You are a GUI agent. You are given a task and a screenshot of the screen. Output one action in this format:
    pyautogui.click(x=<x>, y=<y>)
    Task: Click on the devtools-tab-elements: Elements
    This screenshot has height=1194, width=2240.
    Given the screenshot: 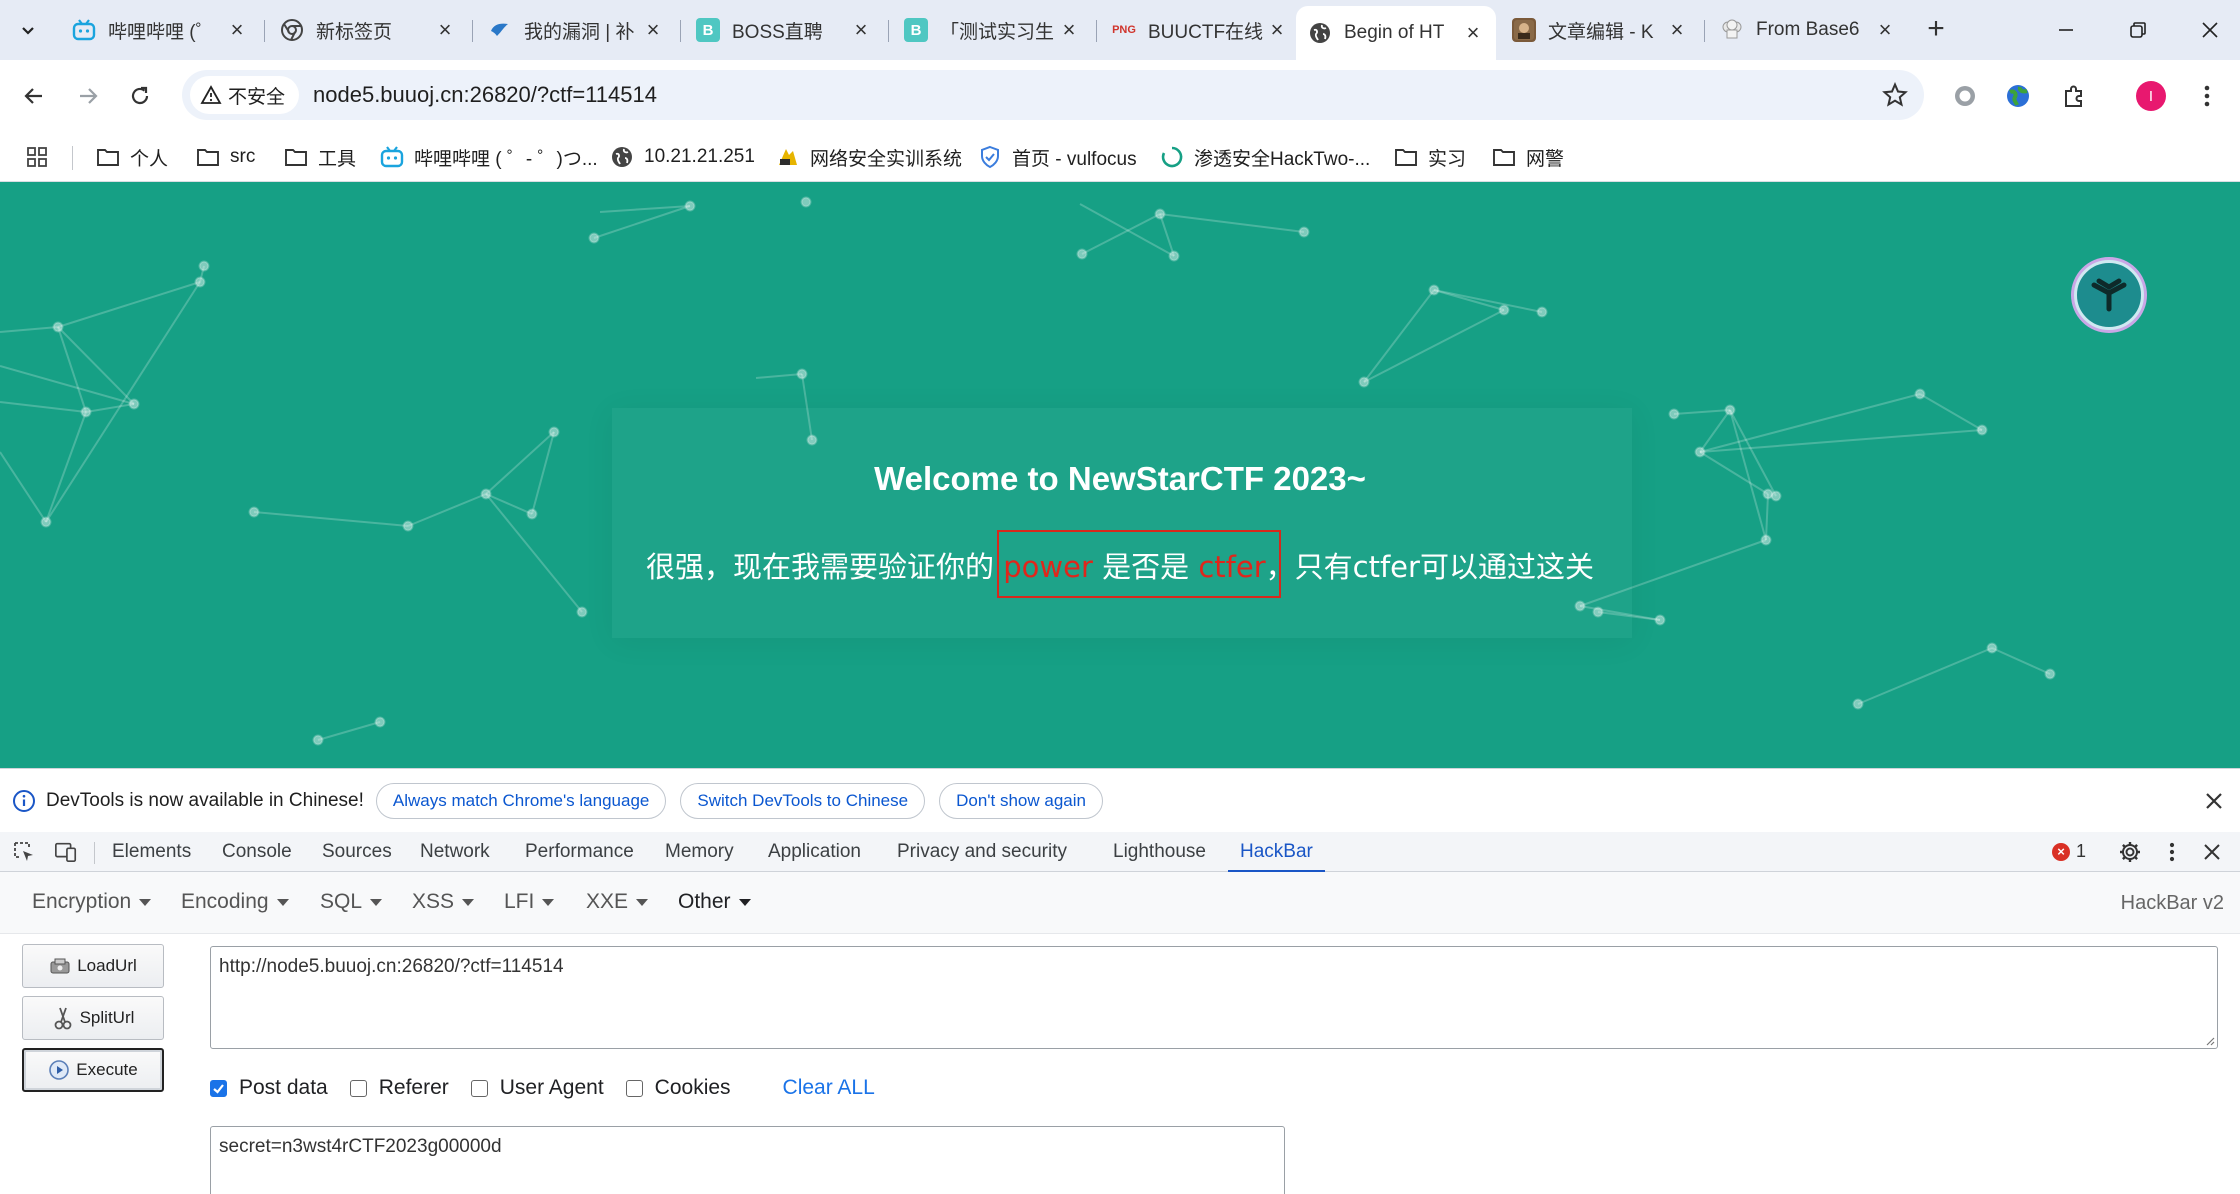 What is the action you would take?
    pyautogui.click(x=151, y=852)
    